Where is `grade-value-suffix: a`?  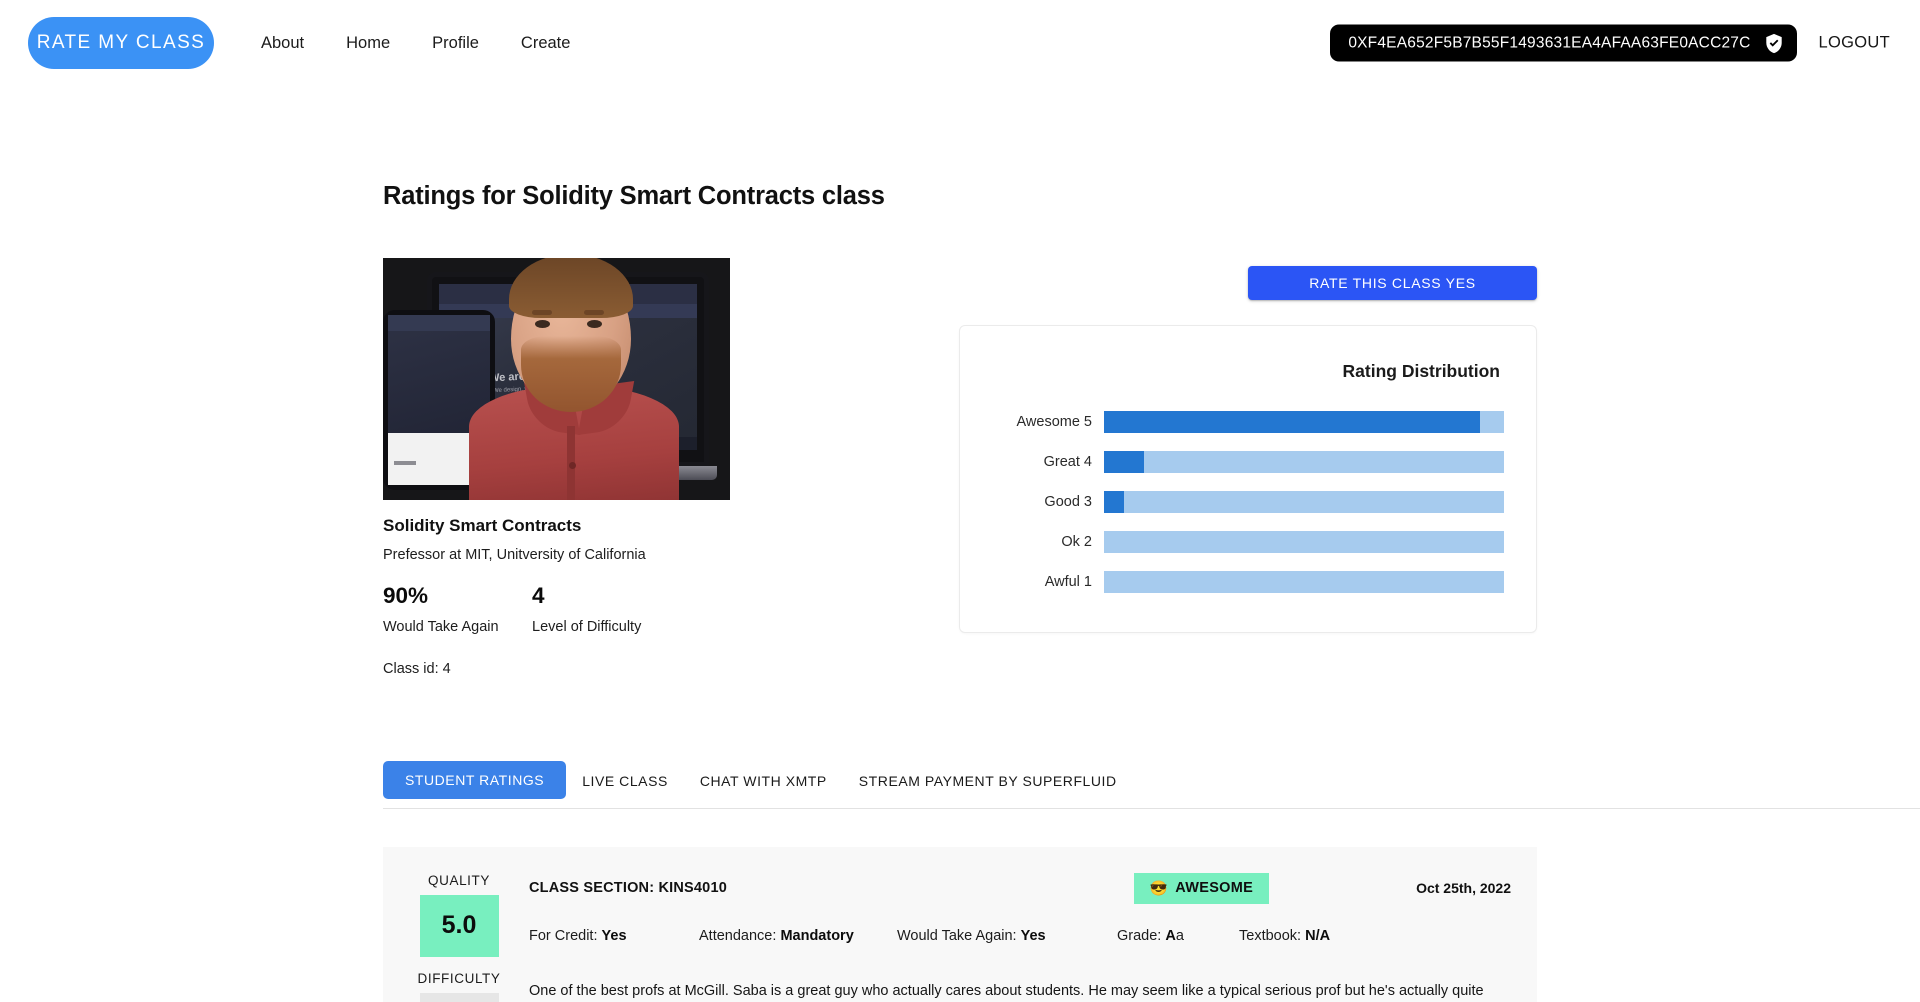
grade-value-suffix: a is located at coordinates (1179, 935).